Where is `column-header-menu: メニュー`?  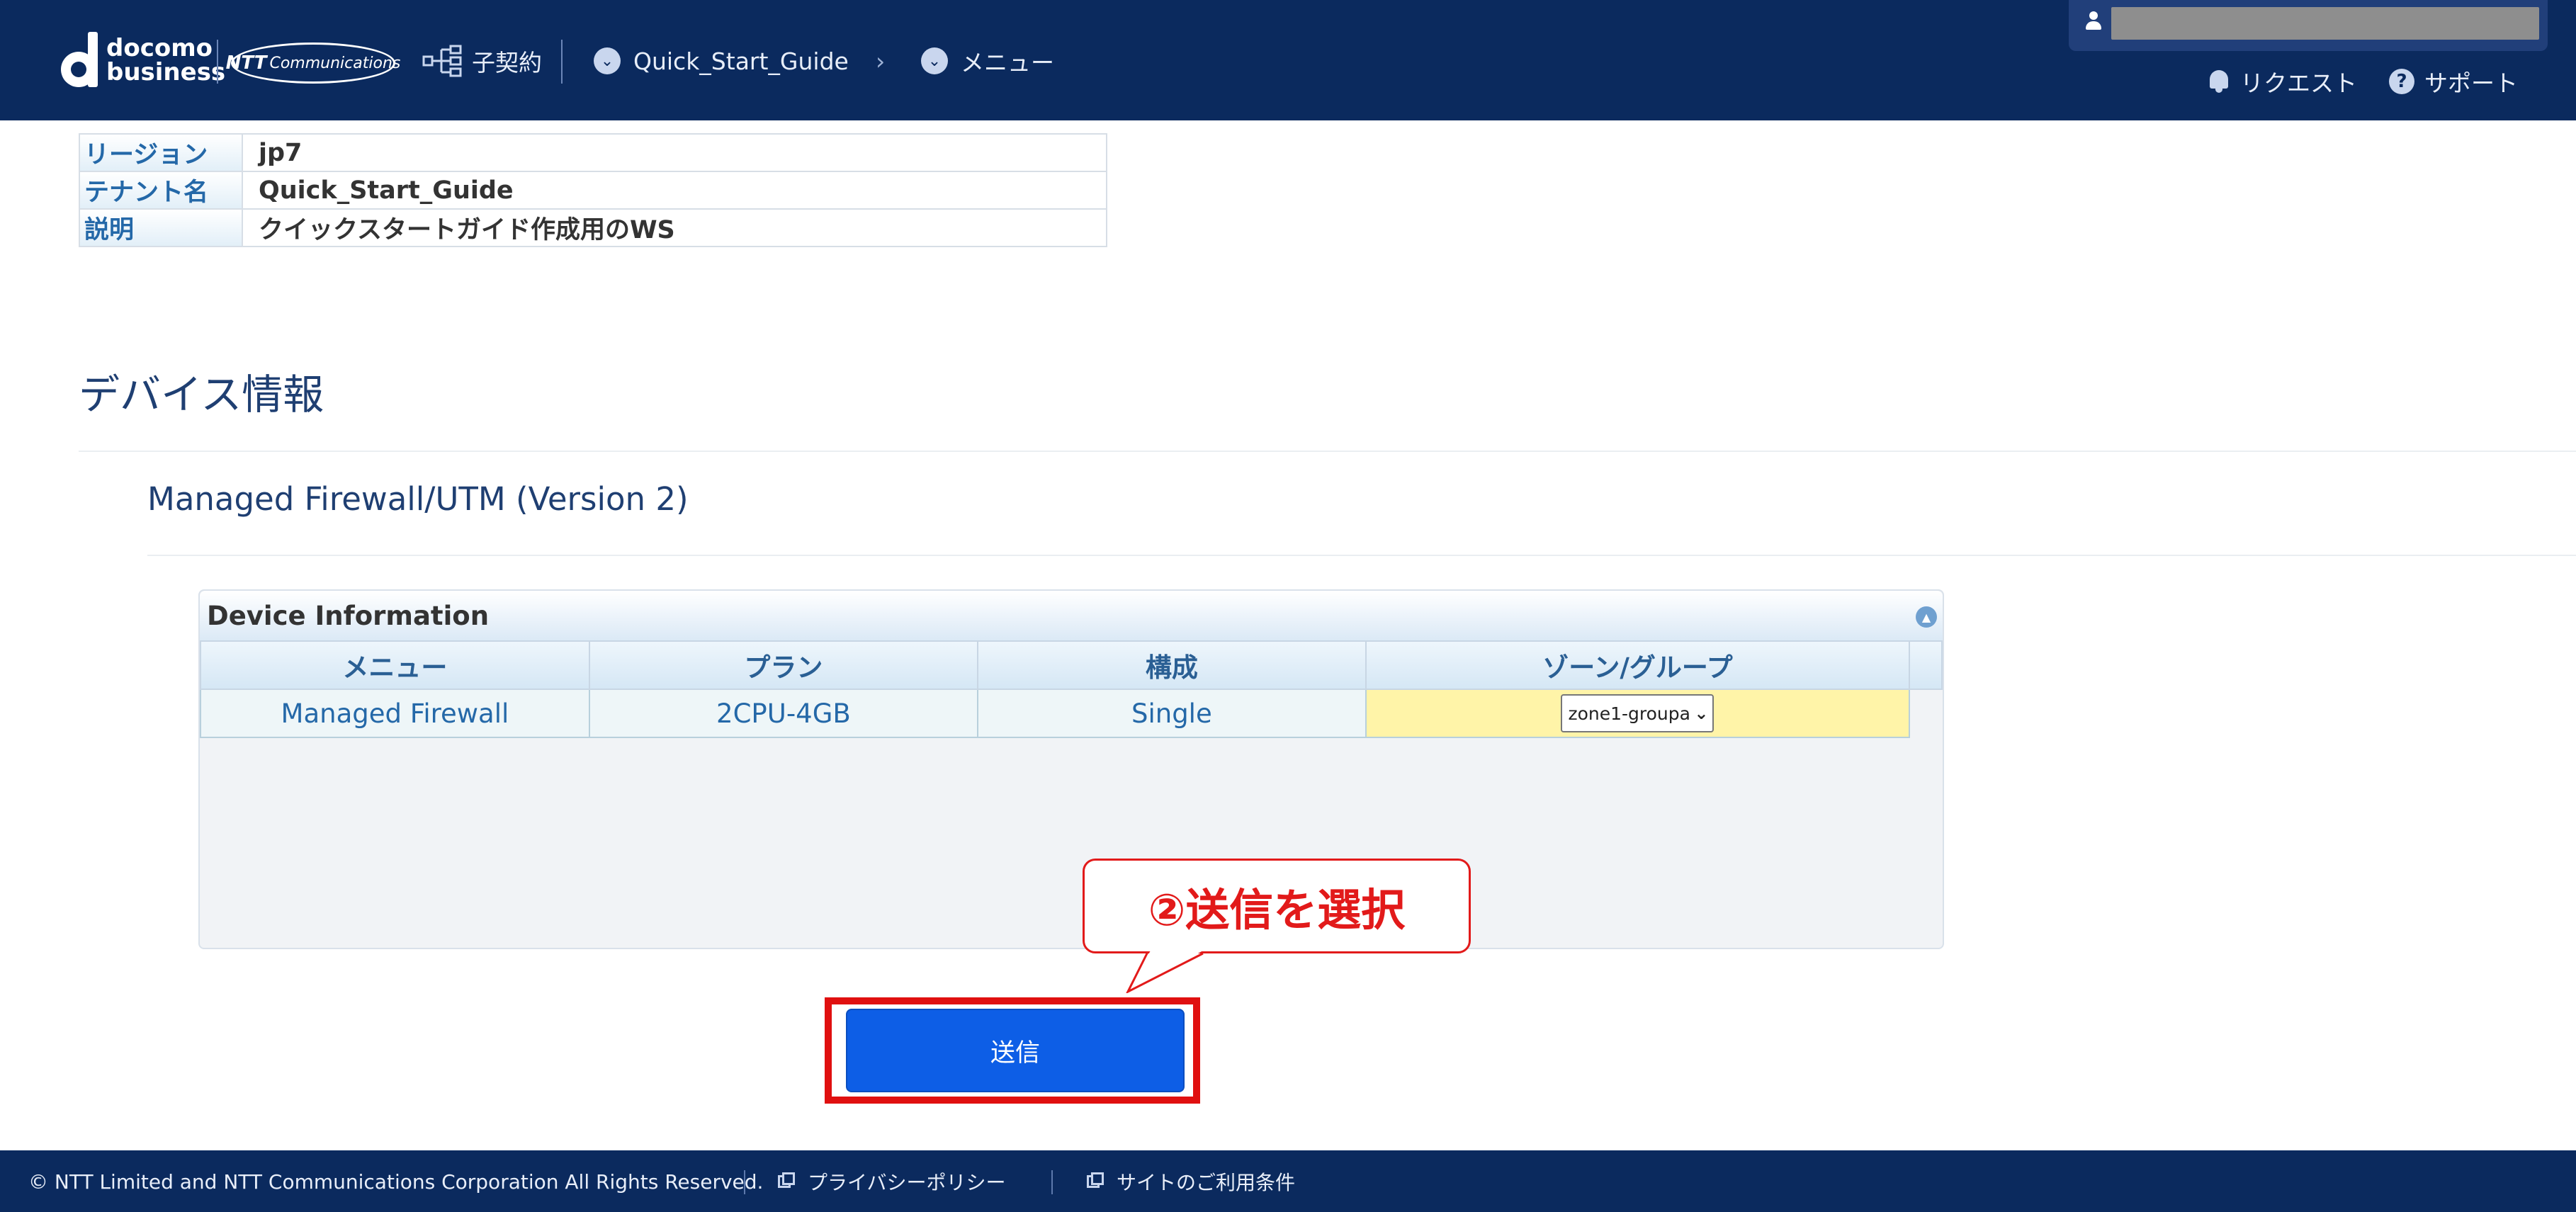 column-header-menu: メニュー is located at coordinates (395, 665).